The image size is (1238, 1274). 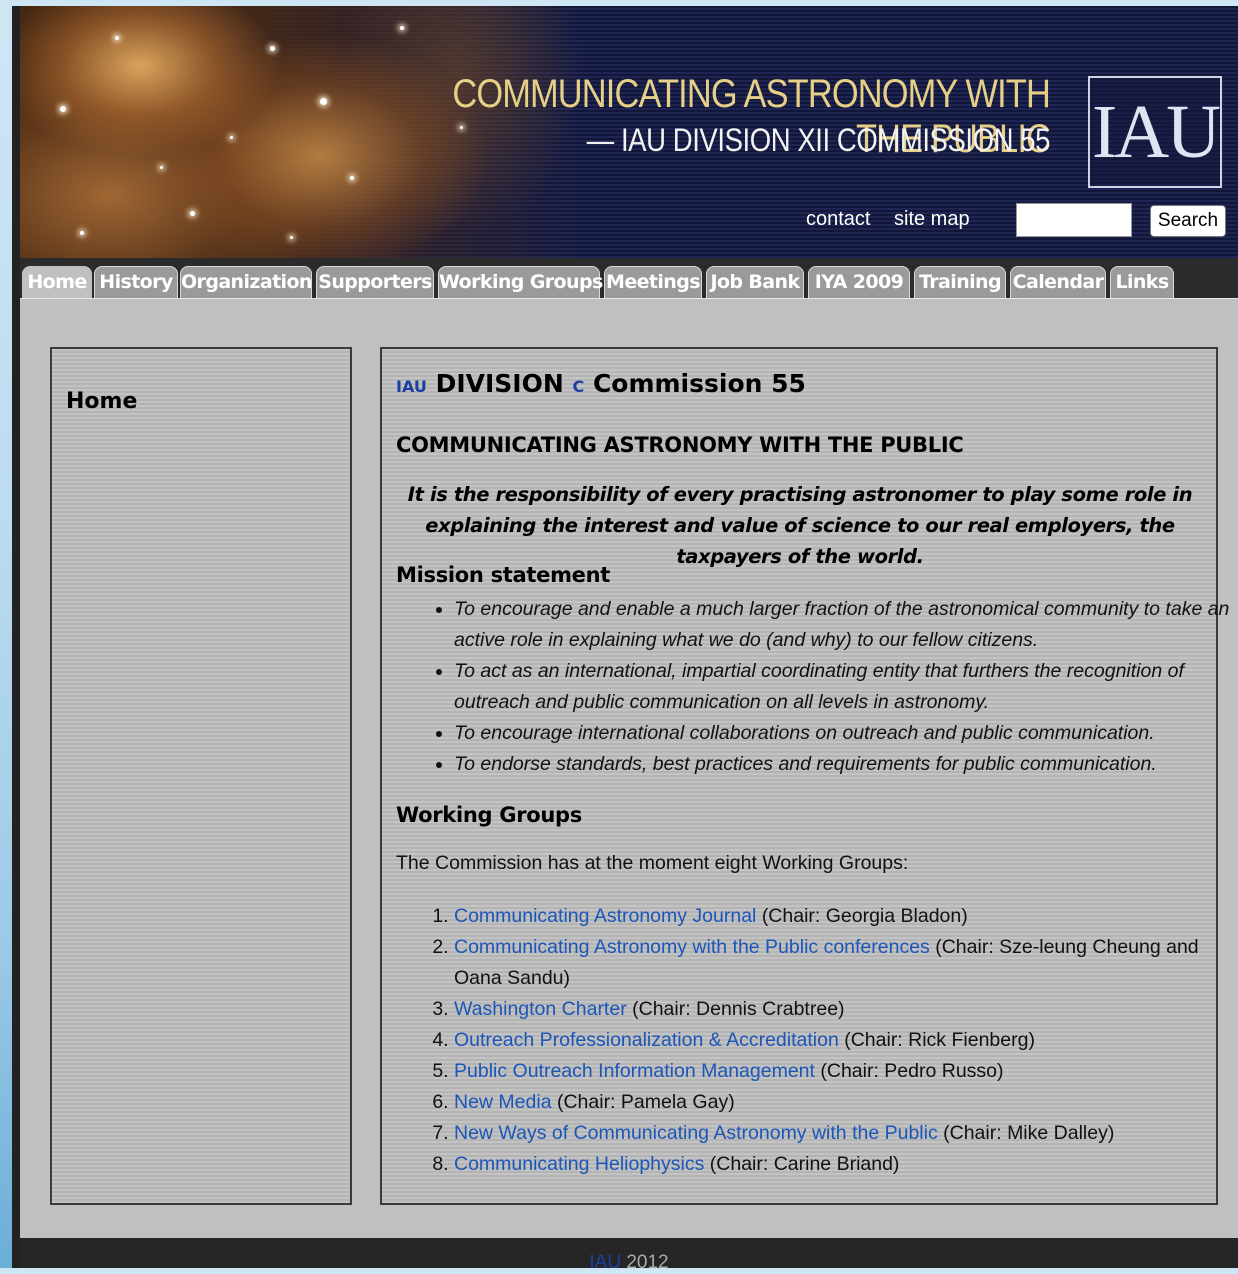 What do you see at coordinates (932, 219) in the screenshot?
I see `site-map-link: site map` at bounding box center [932, 219].